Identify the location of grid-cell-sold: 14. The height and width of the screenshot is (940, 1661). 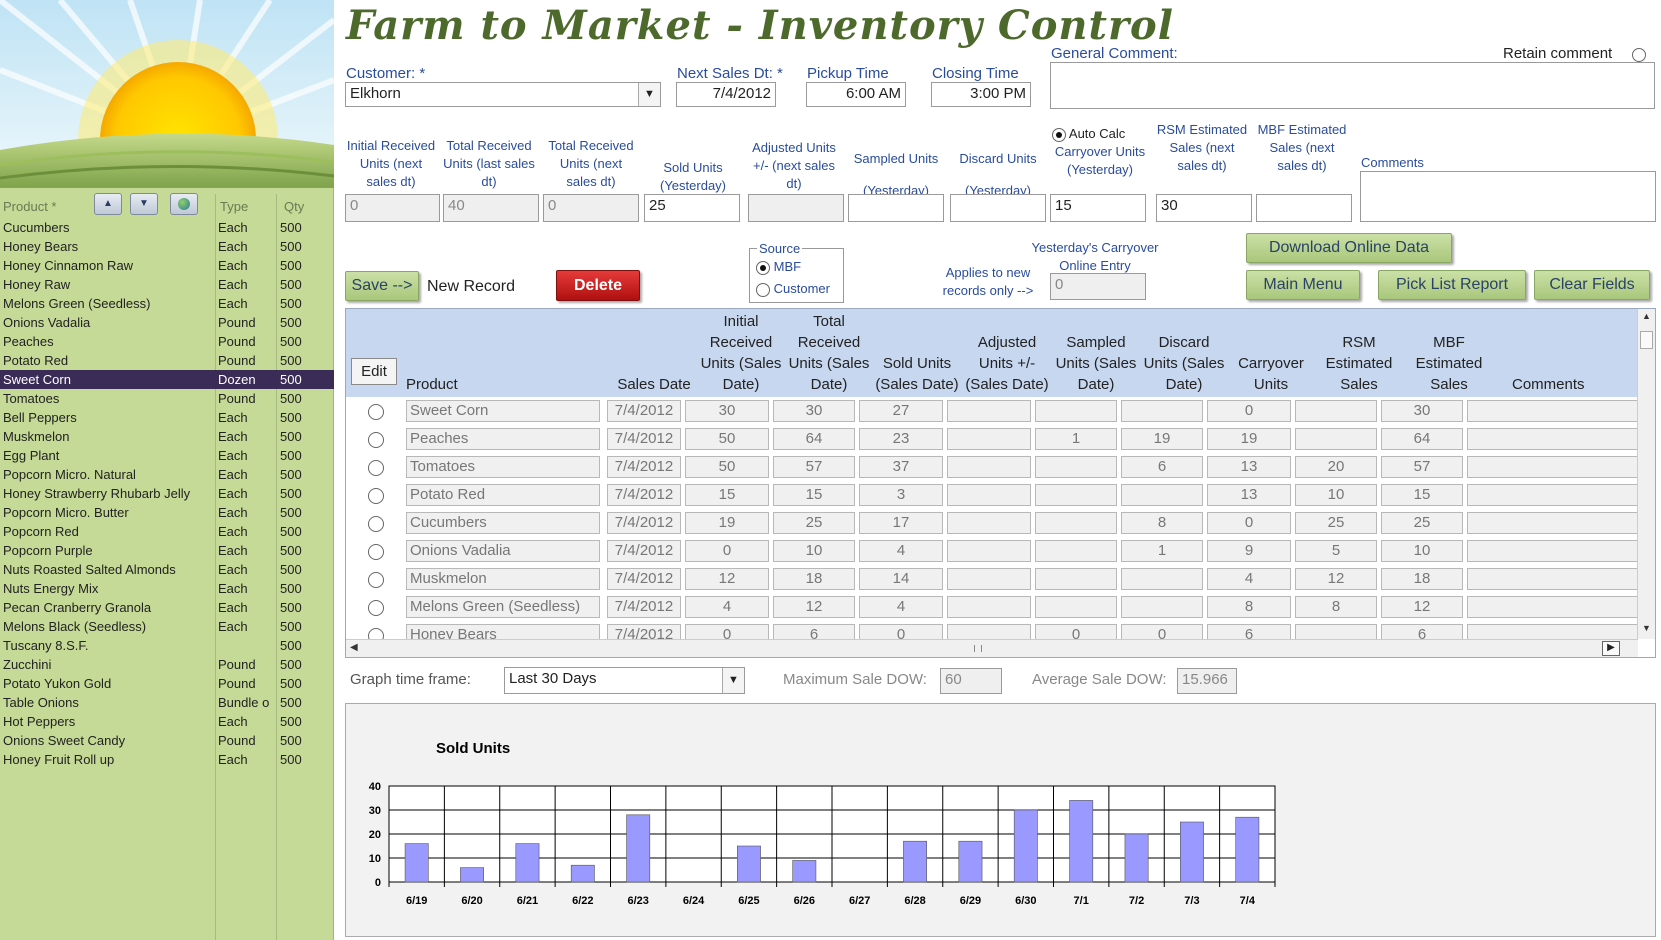
(901, 579).